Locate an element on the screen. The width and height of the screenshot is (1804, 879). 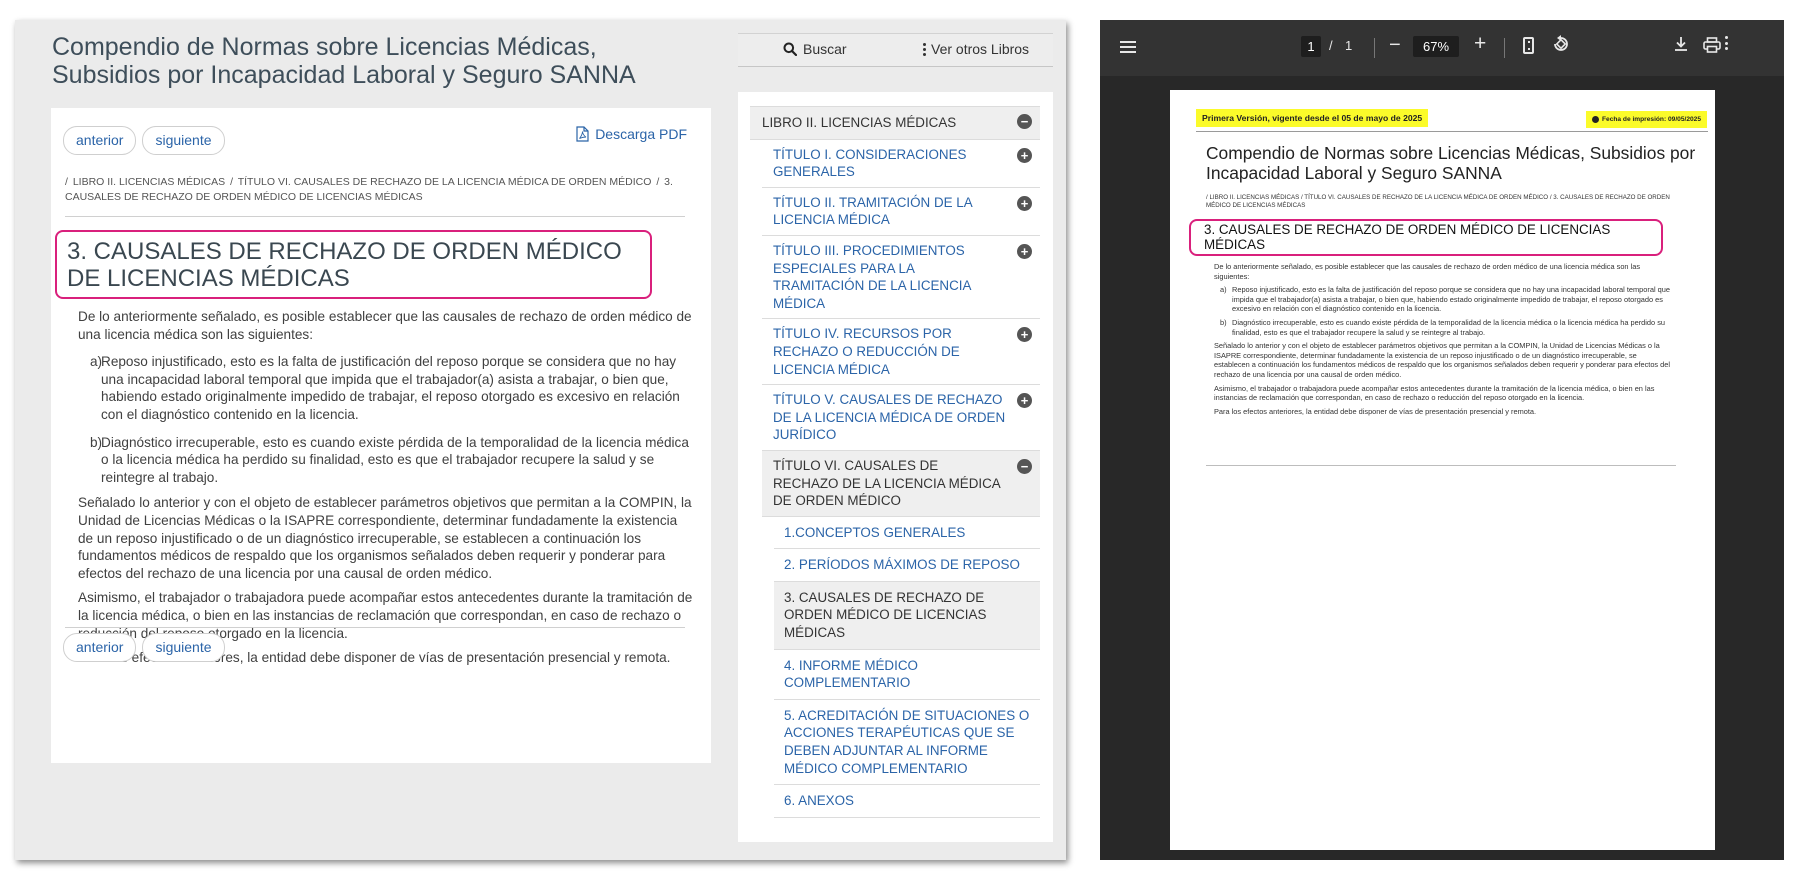
toc-sub-2: 2. PERÍODOS MÁXIMOS DE REPOSO is located at coordinates (907, 565).